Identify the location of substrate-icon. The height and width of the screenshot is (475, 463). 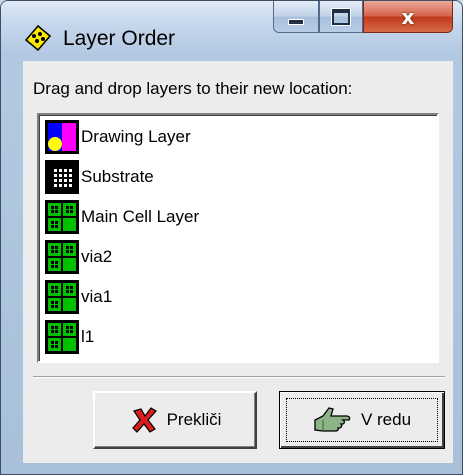
(62, 177).